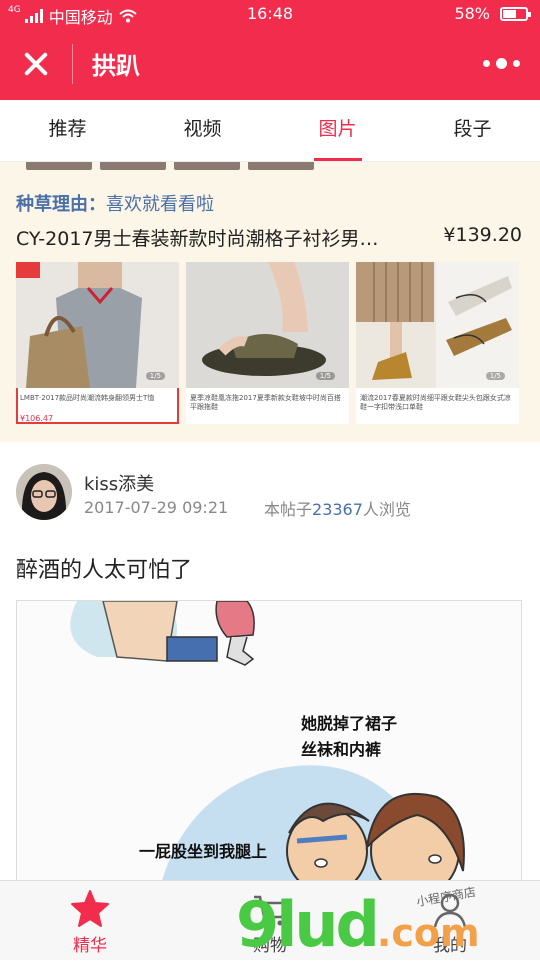 The width and height of the screenshot is (540, 961). Describe the element at coordinates (160, 204) in the screenshot. I see `reason-text: 喜欢就看看啦` at that location.